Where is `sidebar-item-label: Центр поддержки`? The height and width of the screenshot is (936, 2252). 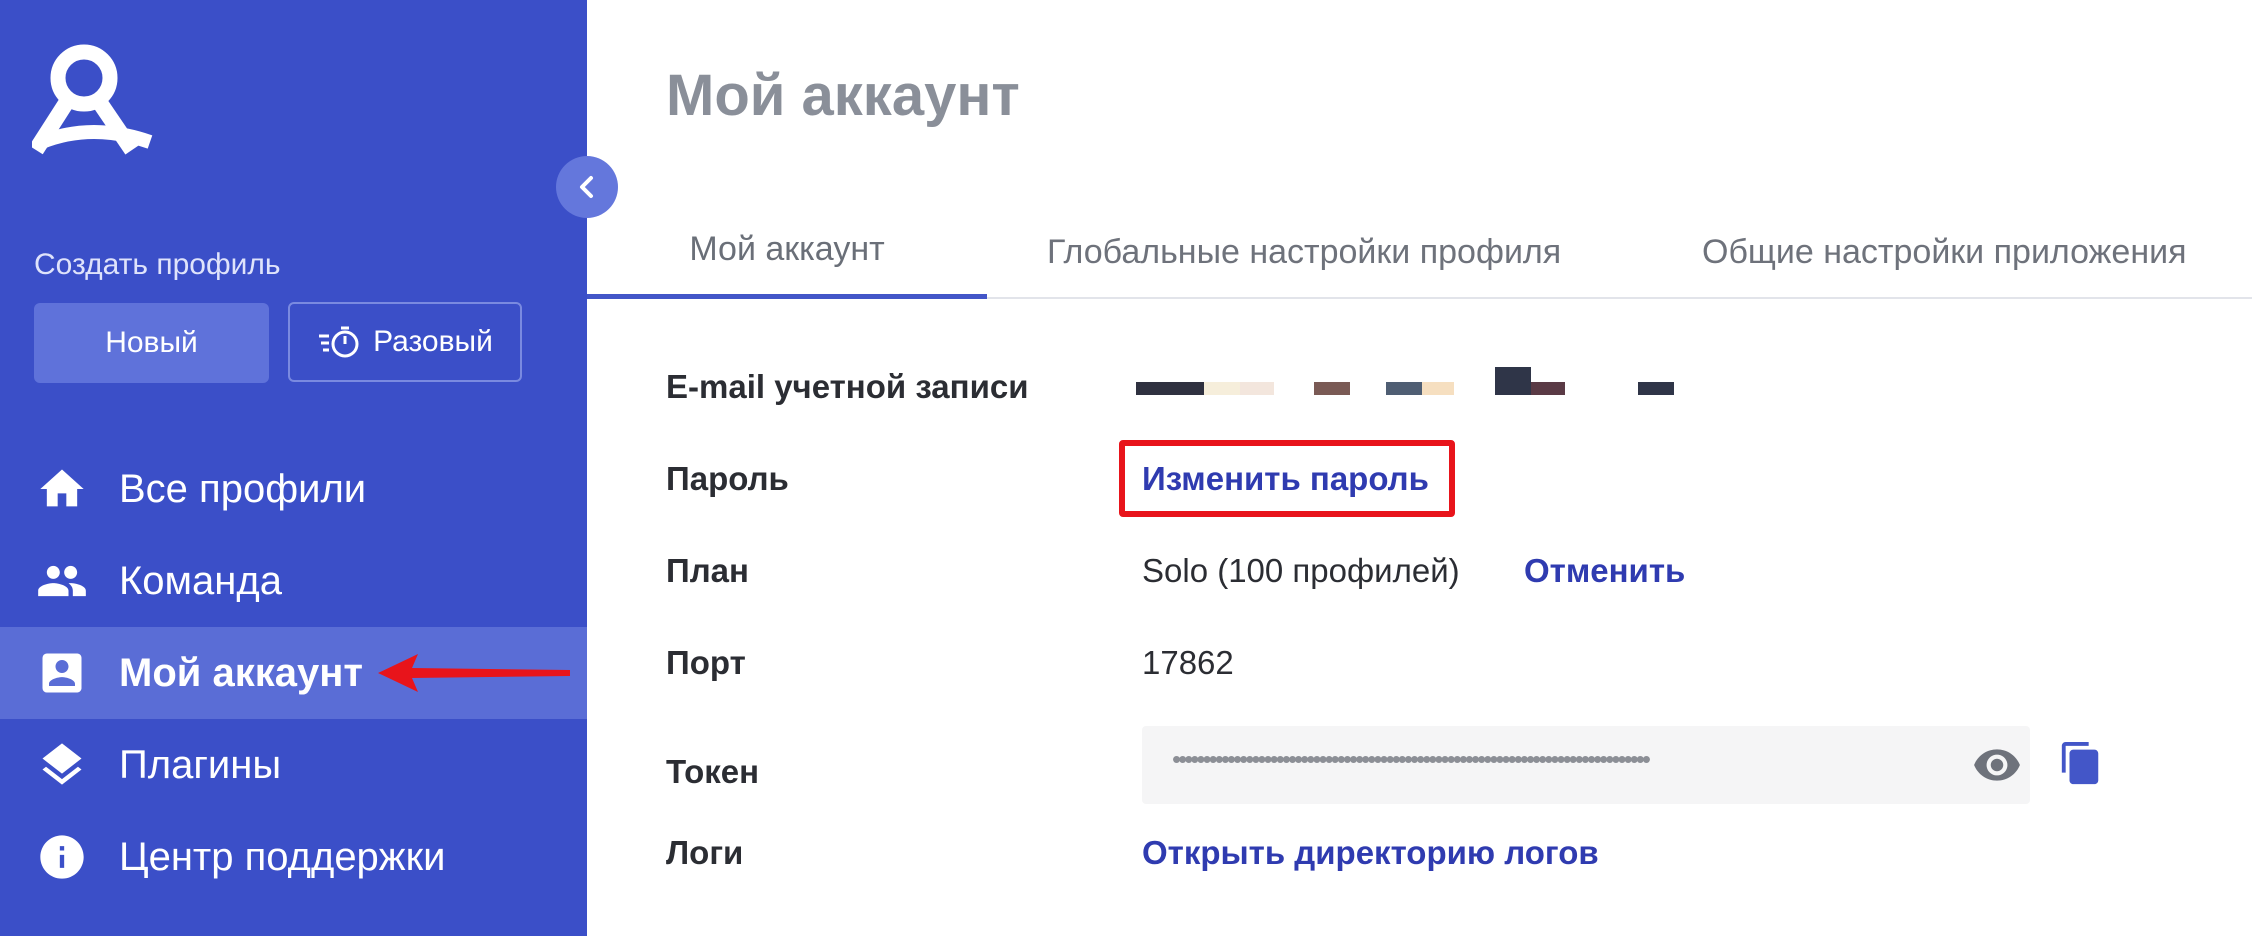 sidebar-item-label: Центр поддержки is located at coordinates (282, 856).